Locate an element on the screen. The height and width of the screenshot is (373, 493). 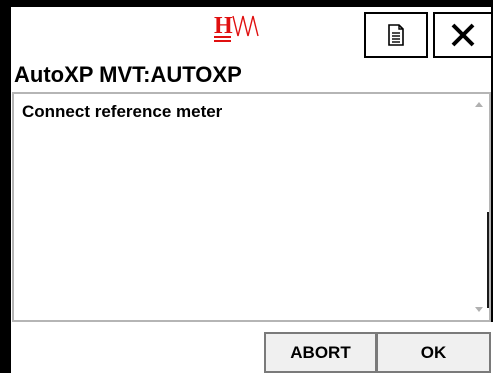
close-icon is located at coordinates (463, 35).